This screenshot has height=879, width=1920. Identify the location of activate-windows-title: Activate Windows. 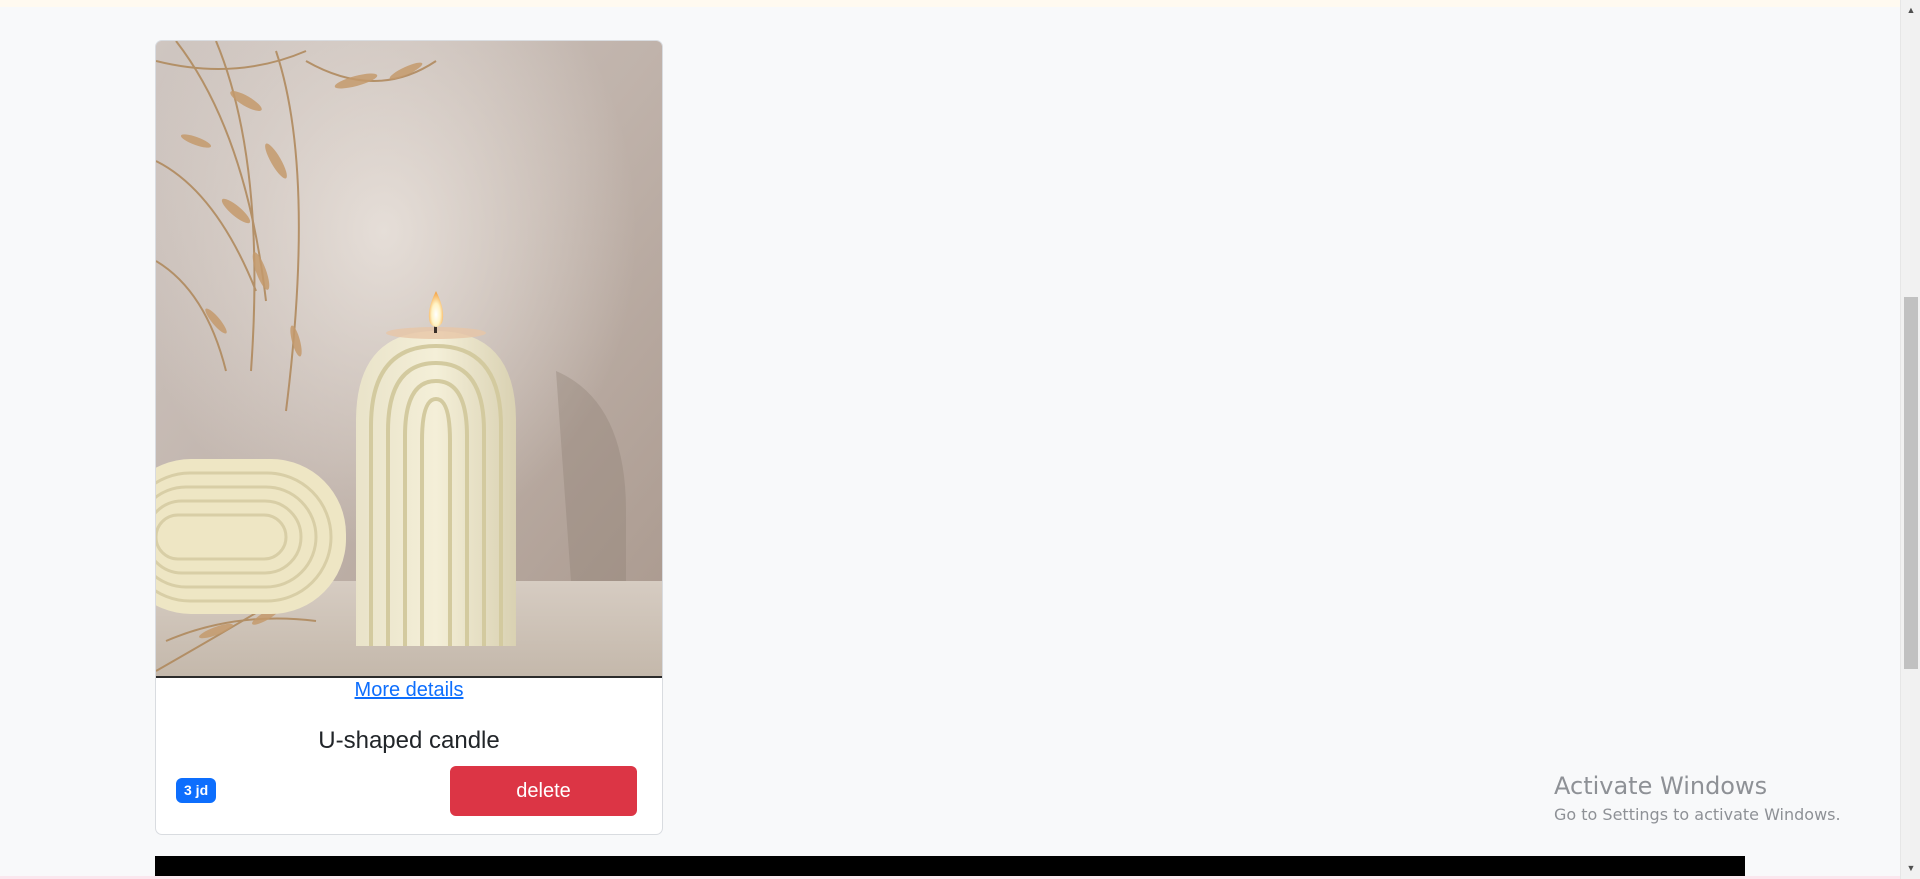
(1661, 786).